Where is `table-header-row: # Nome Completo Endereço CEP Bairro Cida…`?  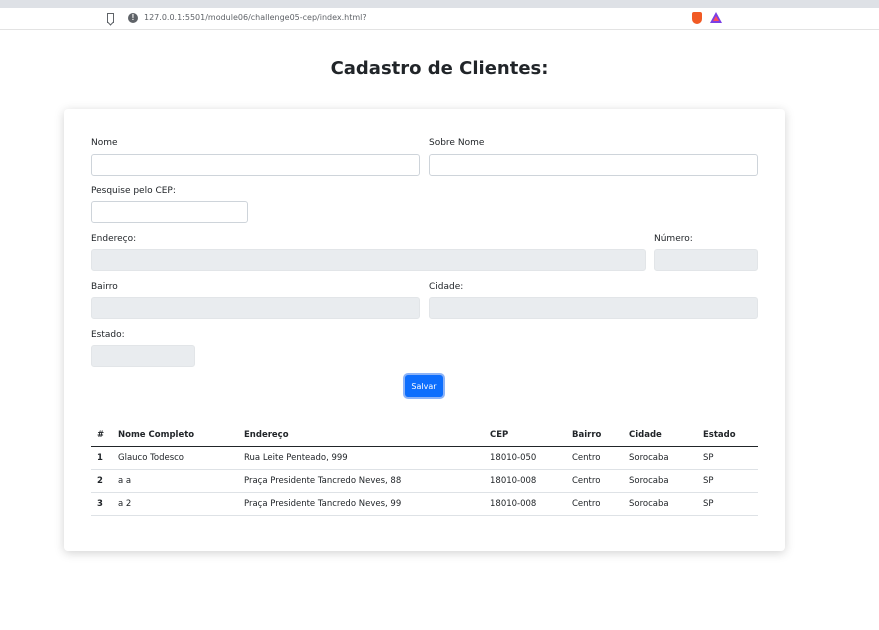 table-header-row: # Nome Completo Endereço CEP Bairro Cida… is located at coordinates (424, 436).